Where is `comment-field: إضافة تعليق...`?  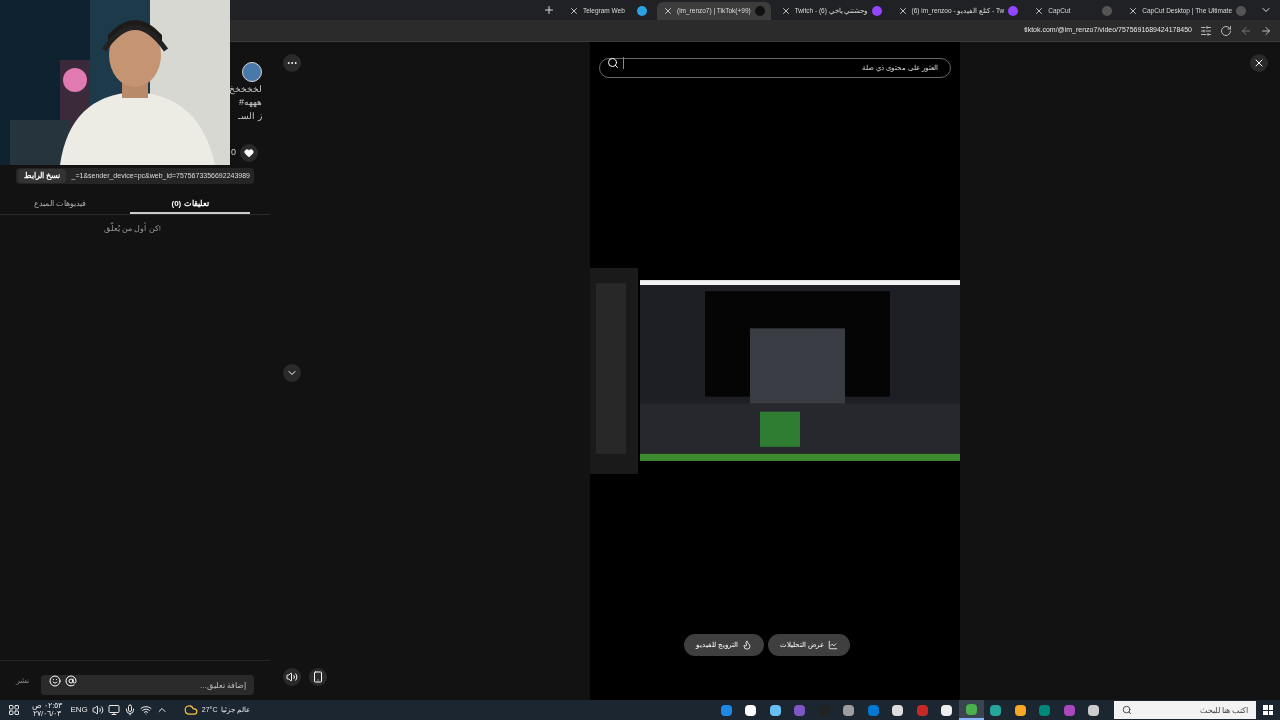 comment-field: إضافة تعليق... is located at coordinates (147, 685).